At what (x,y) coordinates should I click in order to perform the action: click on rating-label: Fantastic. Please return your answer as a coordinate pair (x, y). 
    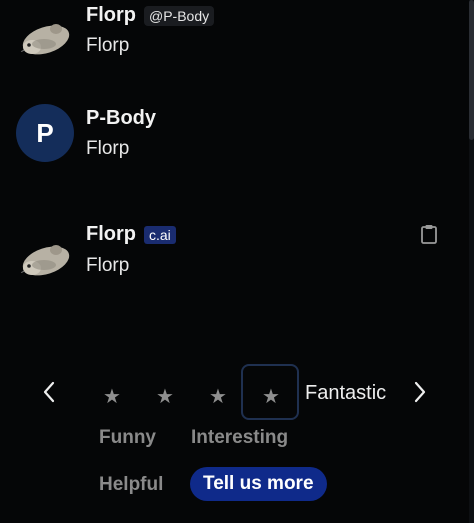
    Looking at the image, I should click on (346, 393).